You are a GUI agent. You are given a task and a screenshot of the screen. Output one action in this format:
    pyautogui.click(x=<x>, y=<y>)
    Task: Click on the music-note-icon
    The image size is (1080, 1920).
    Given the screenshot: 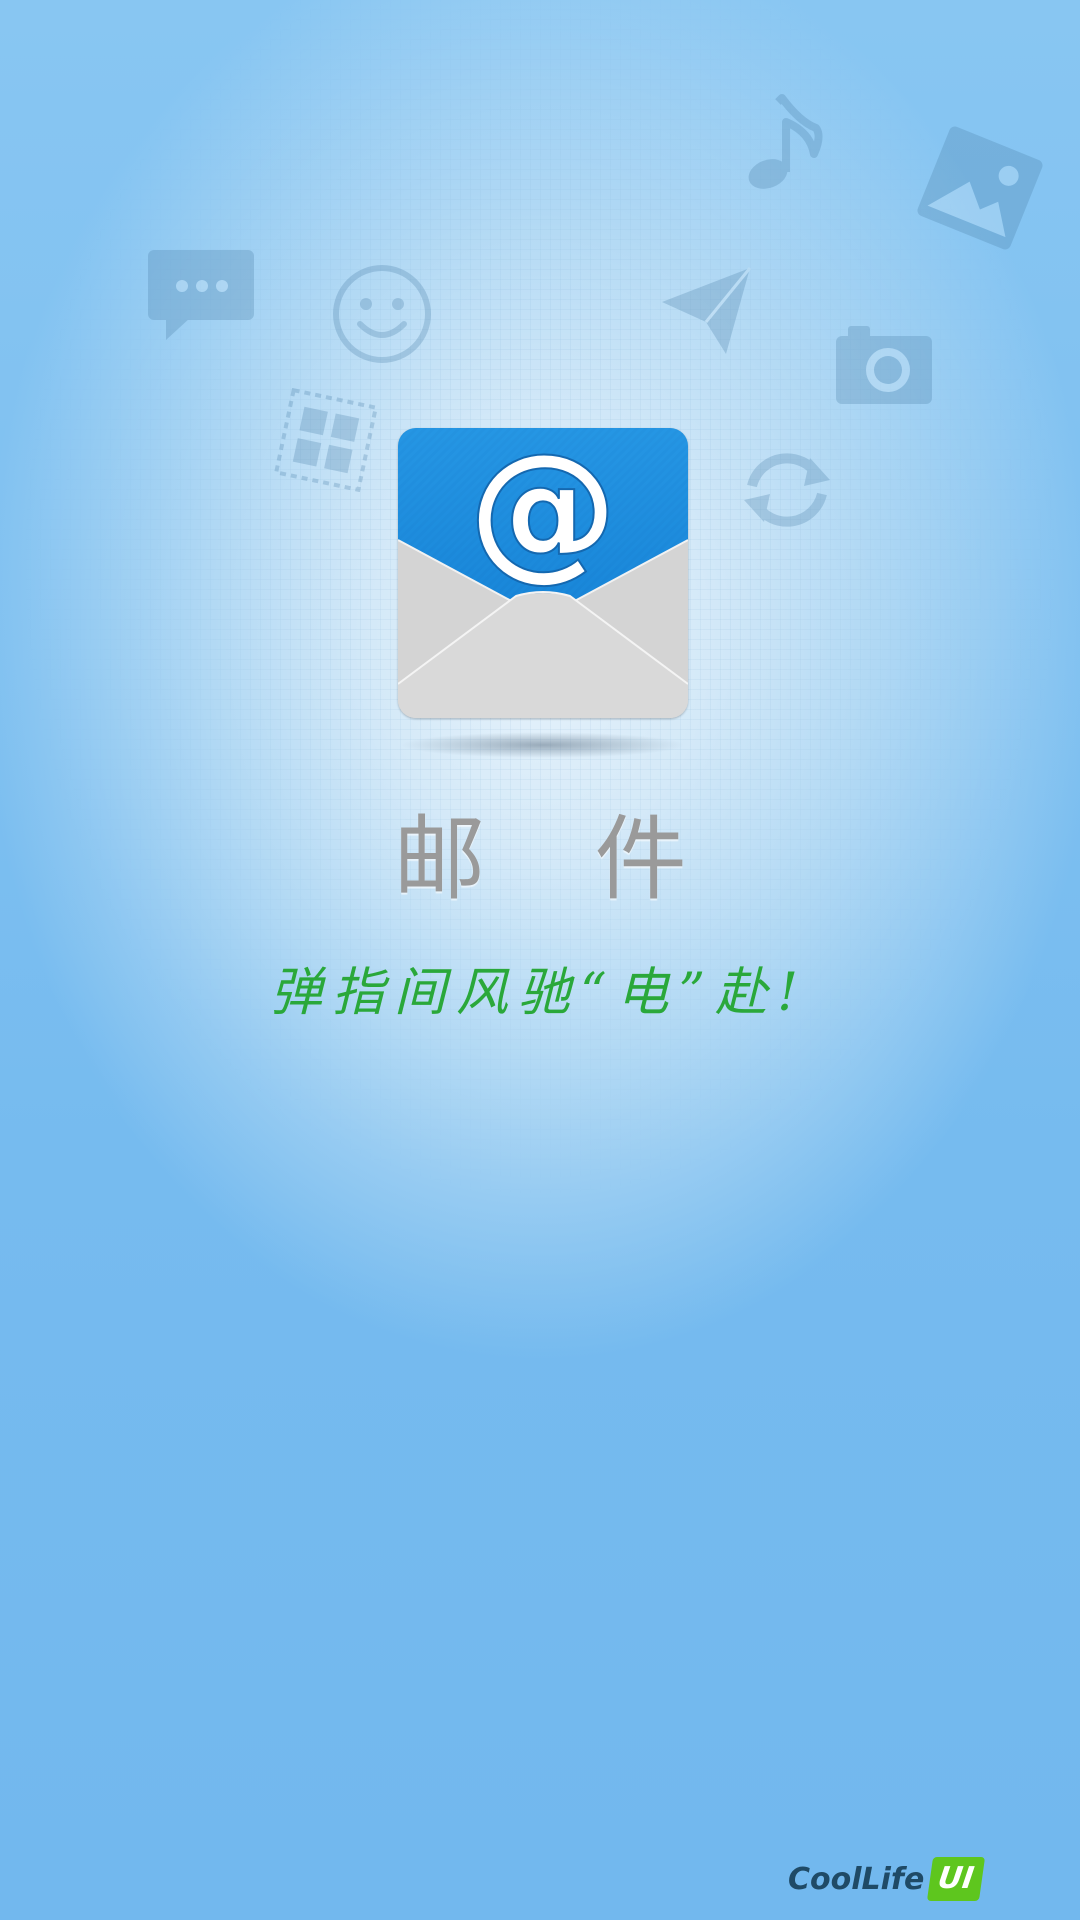 What is the action you would take?
    pyautogui.click(x=785, y=141)
    